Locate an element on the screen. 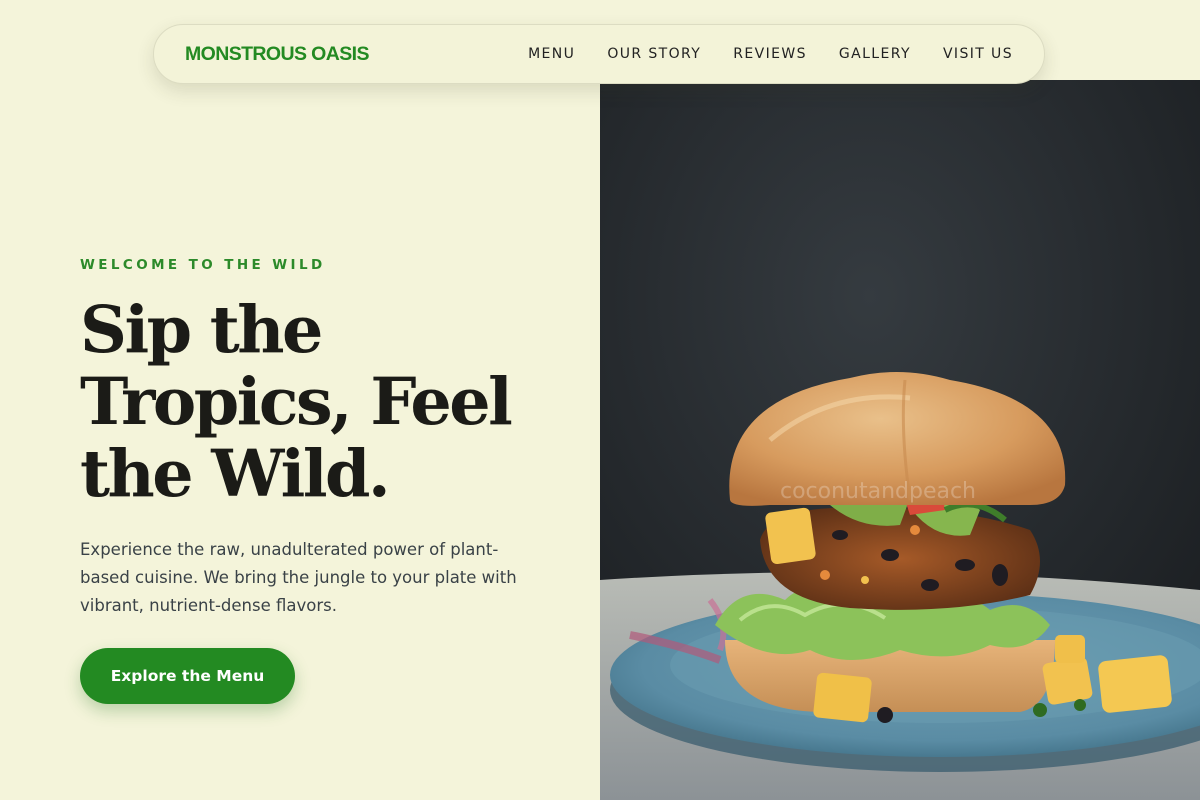  brand-logo: MONSTROUS OASIS is located at coordinates (277, 54).